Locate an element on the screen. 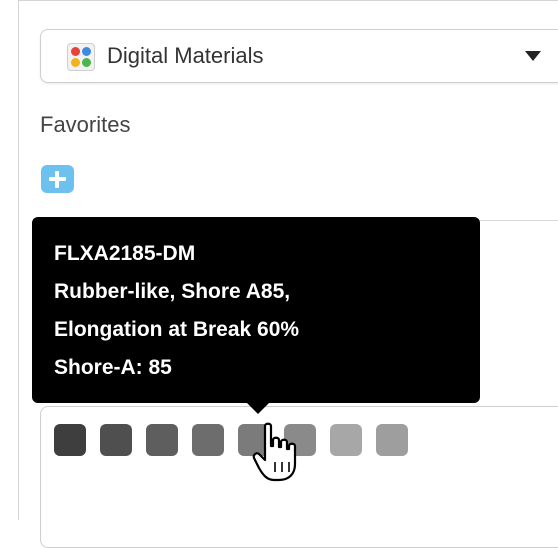 Image resolution: width=558 pixels, height=548 pixels. tooltip-elongation: Elongation at Break 60% is located at coordinates (177, 329).